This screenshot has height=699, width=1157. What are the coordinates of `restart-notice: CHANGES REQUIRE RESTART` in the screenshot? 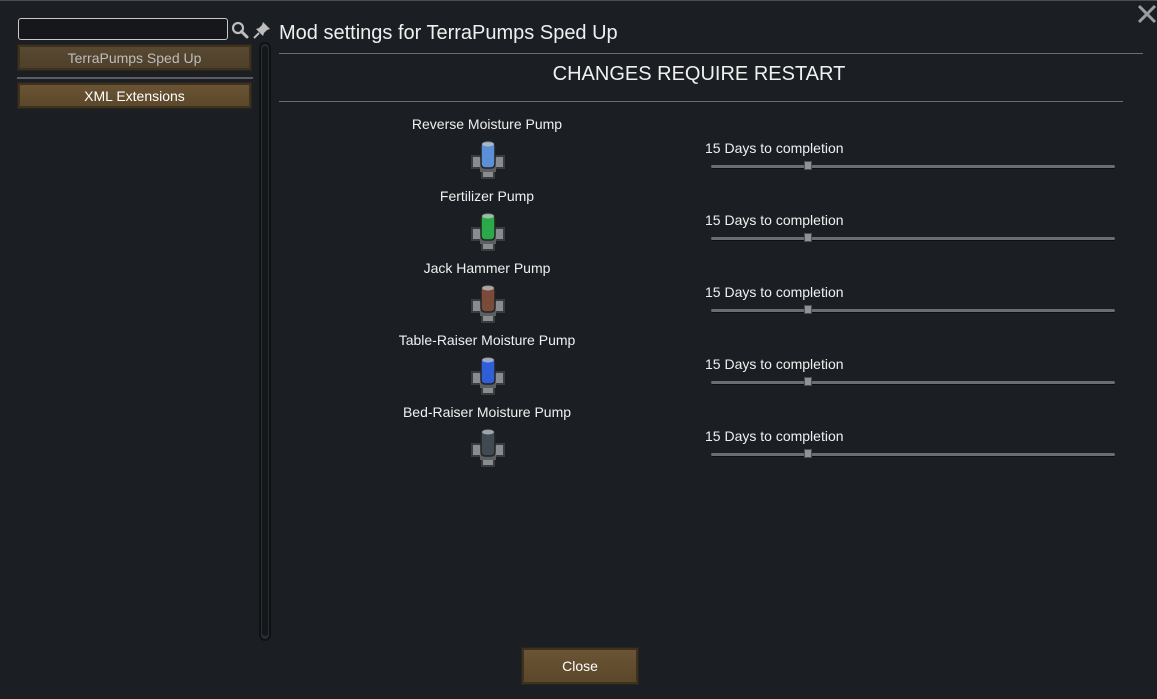 It's located at (699, 74).